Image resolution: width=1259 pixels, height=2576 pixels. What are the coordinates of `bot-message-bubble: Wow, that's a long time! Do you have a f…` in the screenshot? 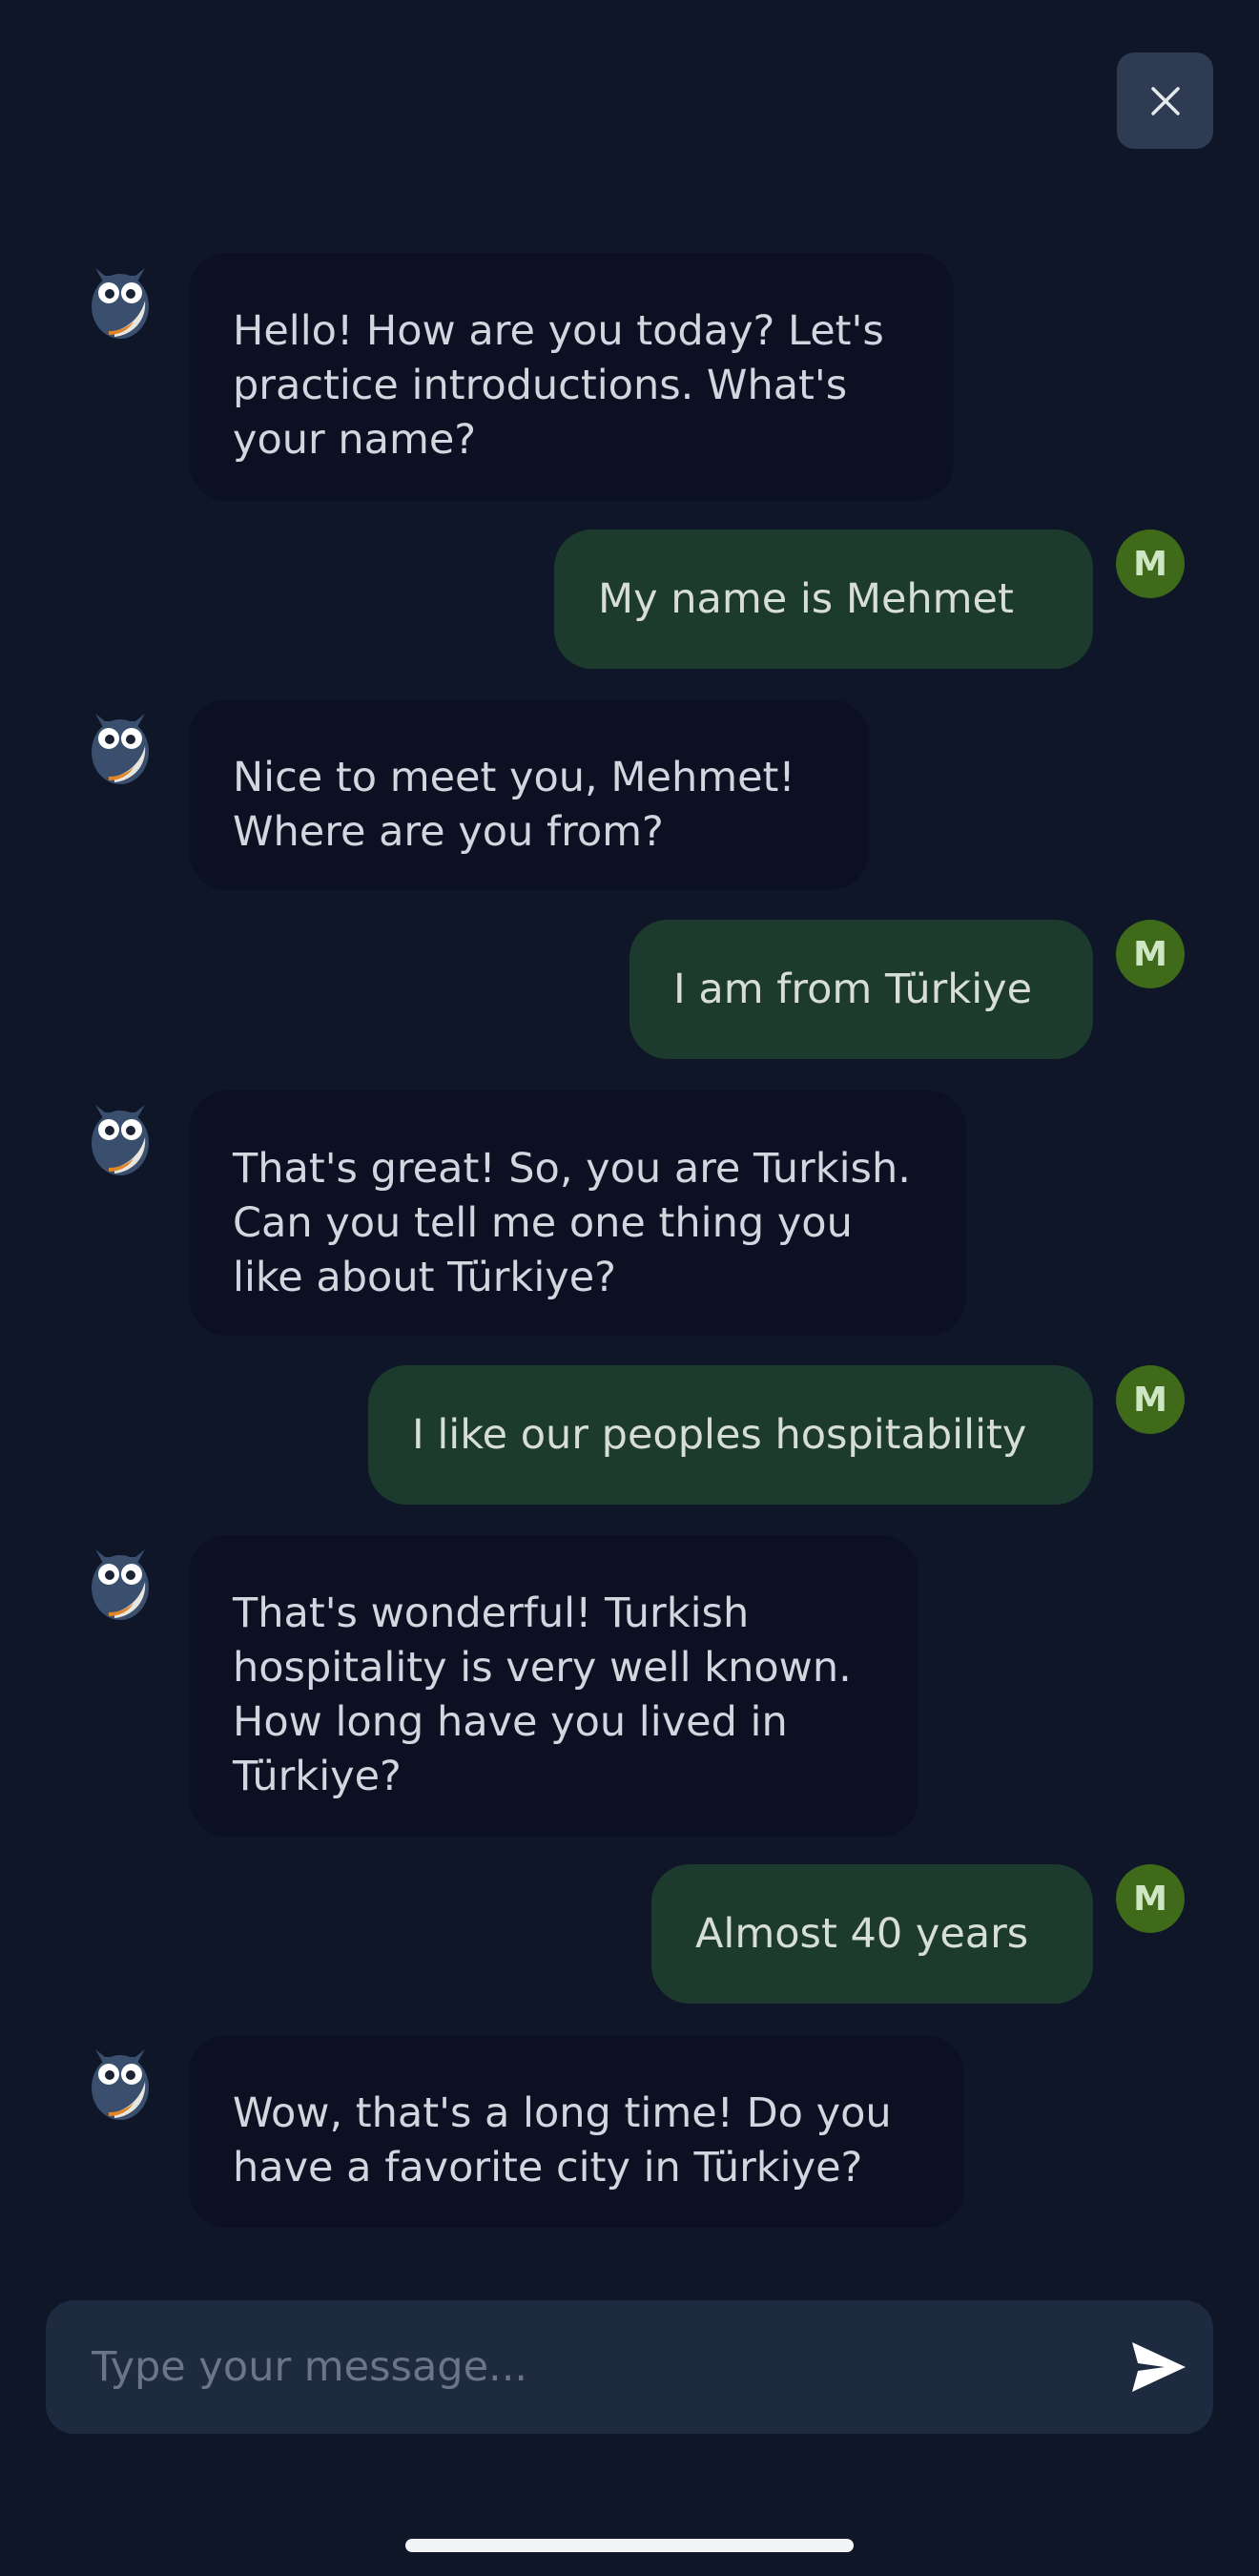 It's located at (576, 2131).